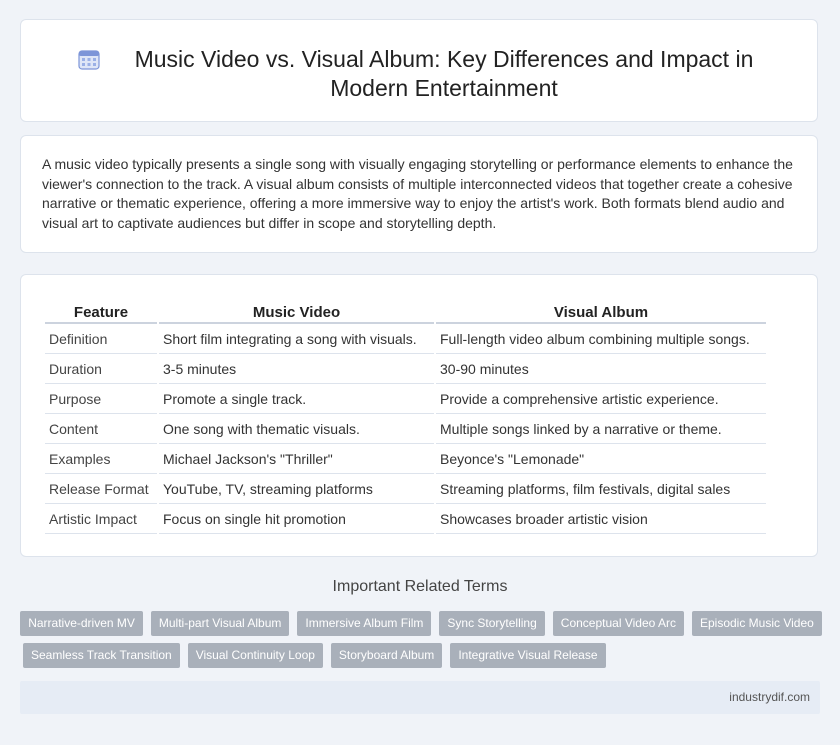  Describe the element at coordinates (101, 459) in the screenshot. I see `table-cell: Examples` at that location.